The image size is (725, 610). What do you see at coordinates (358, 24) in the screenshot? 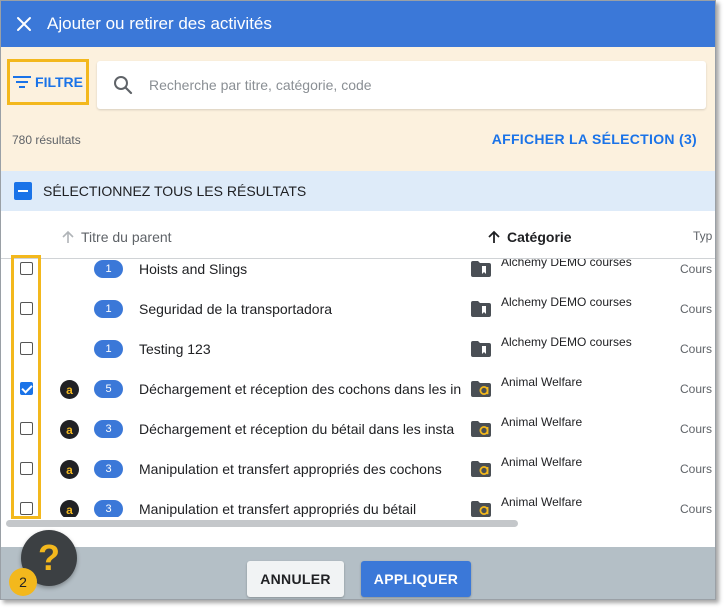
I see `dialog-header: Ajouter ou retirer des activités` at bounding box center [358, 24].